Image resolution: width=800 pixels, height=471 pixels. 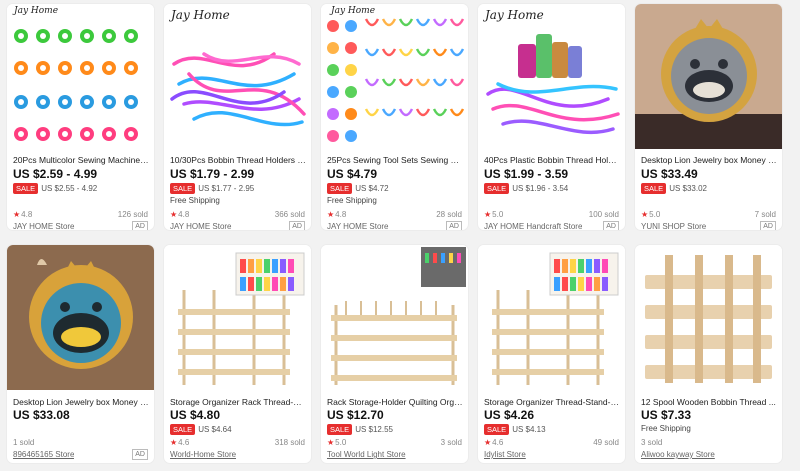 What do you see at coordinates (352, 174) in the screenshot?
I see `product-price: US $4.79` at bounding box center [352, 174].